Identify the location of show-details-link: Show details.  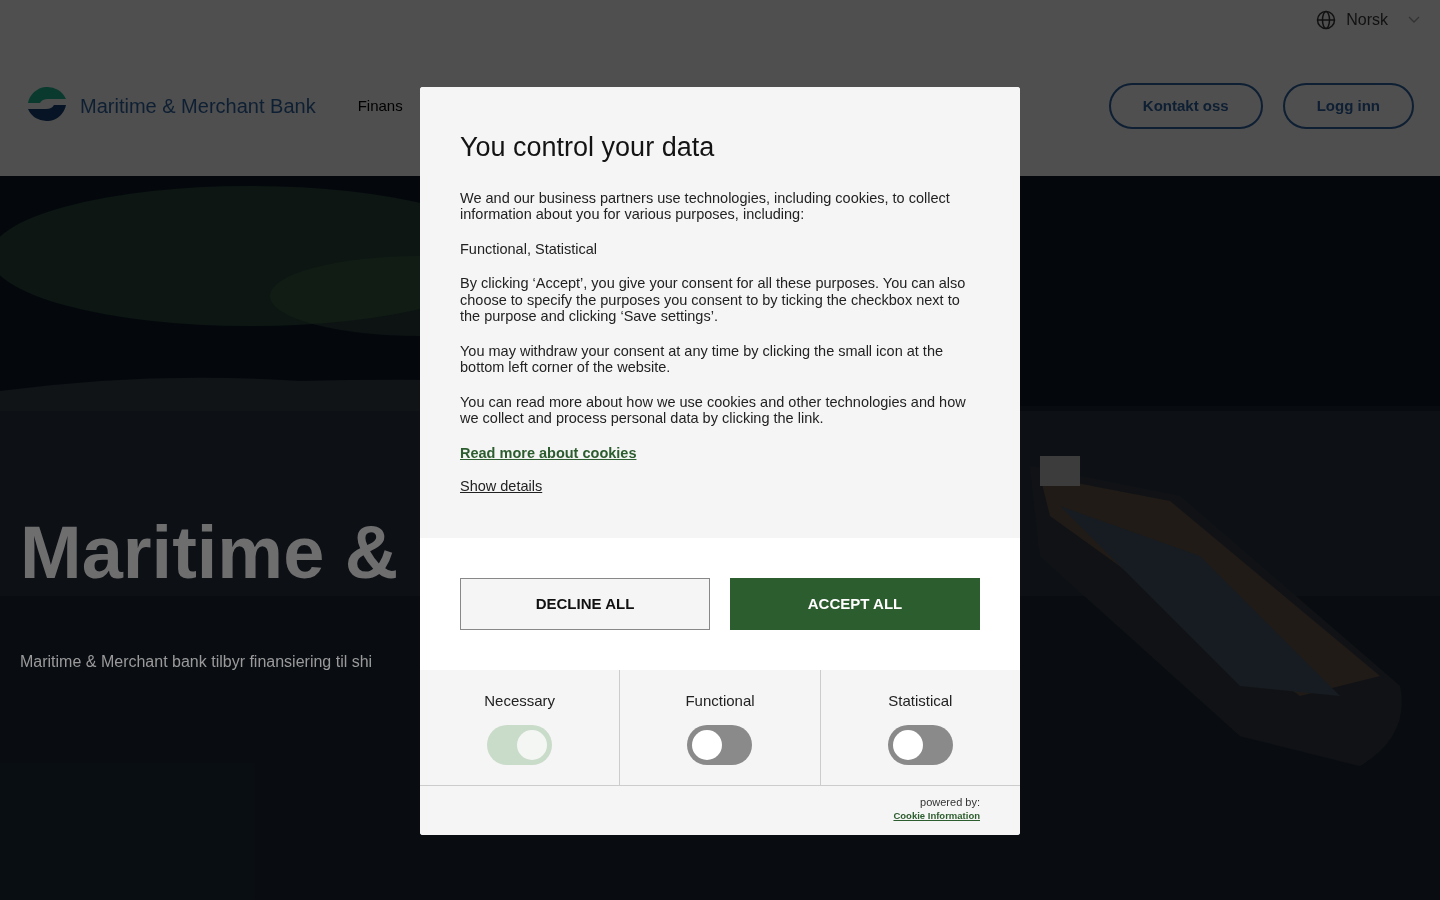
(501, 487).